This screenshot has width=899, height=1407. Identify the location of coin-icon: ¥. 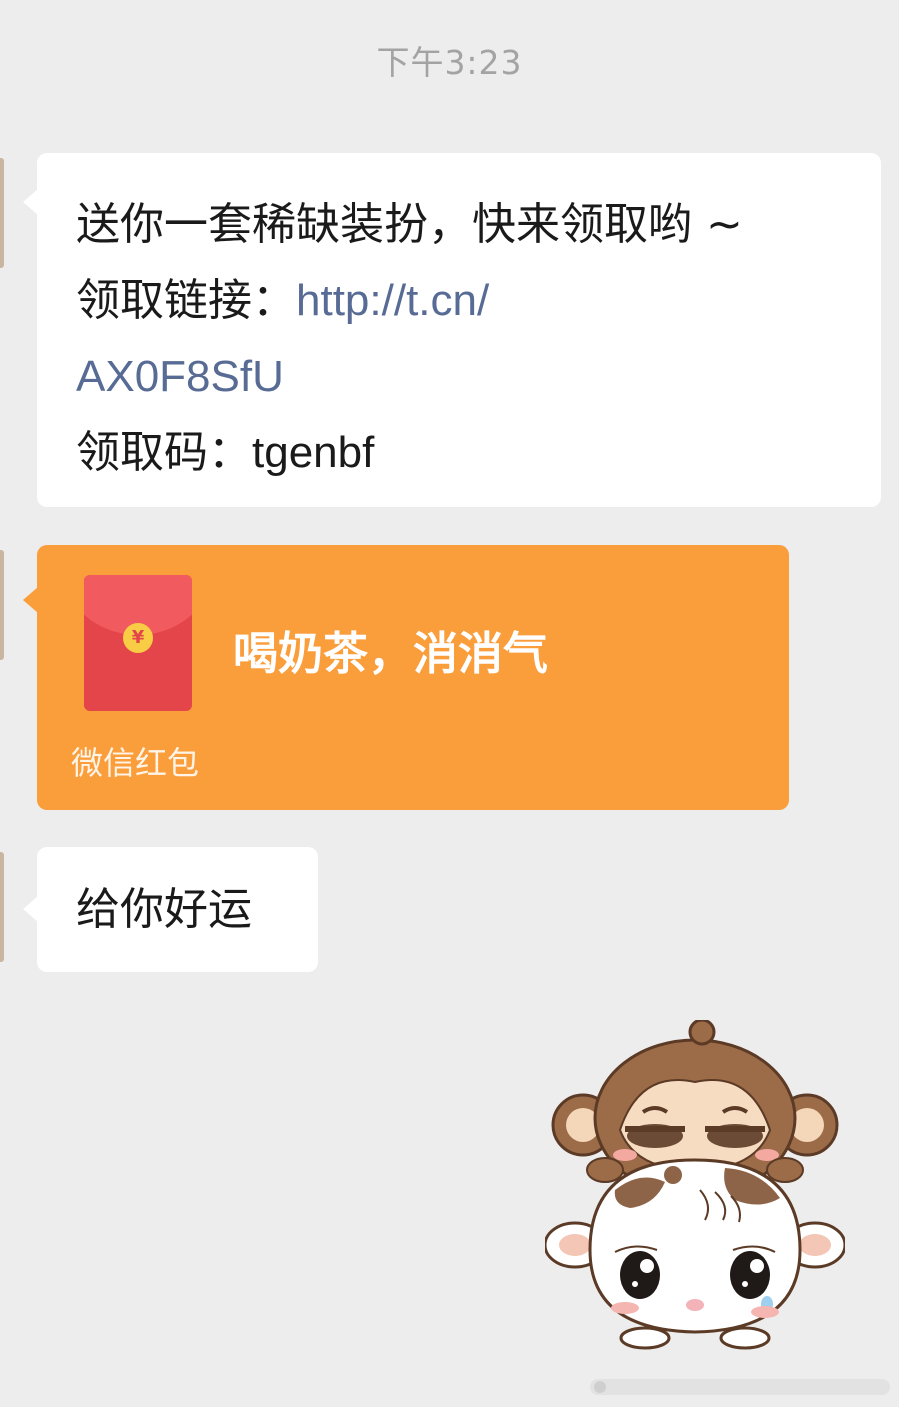
(138, 638).